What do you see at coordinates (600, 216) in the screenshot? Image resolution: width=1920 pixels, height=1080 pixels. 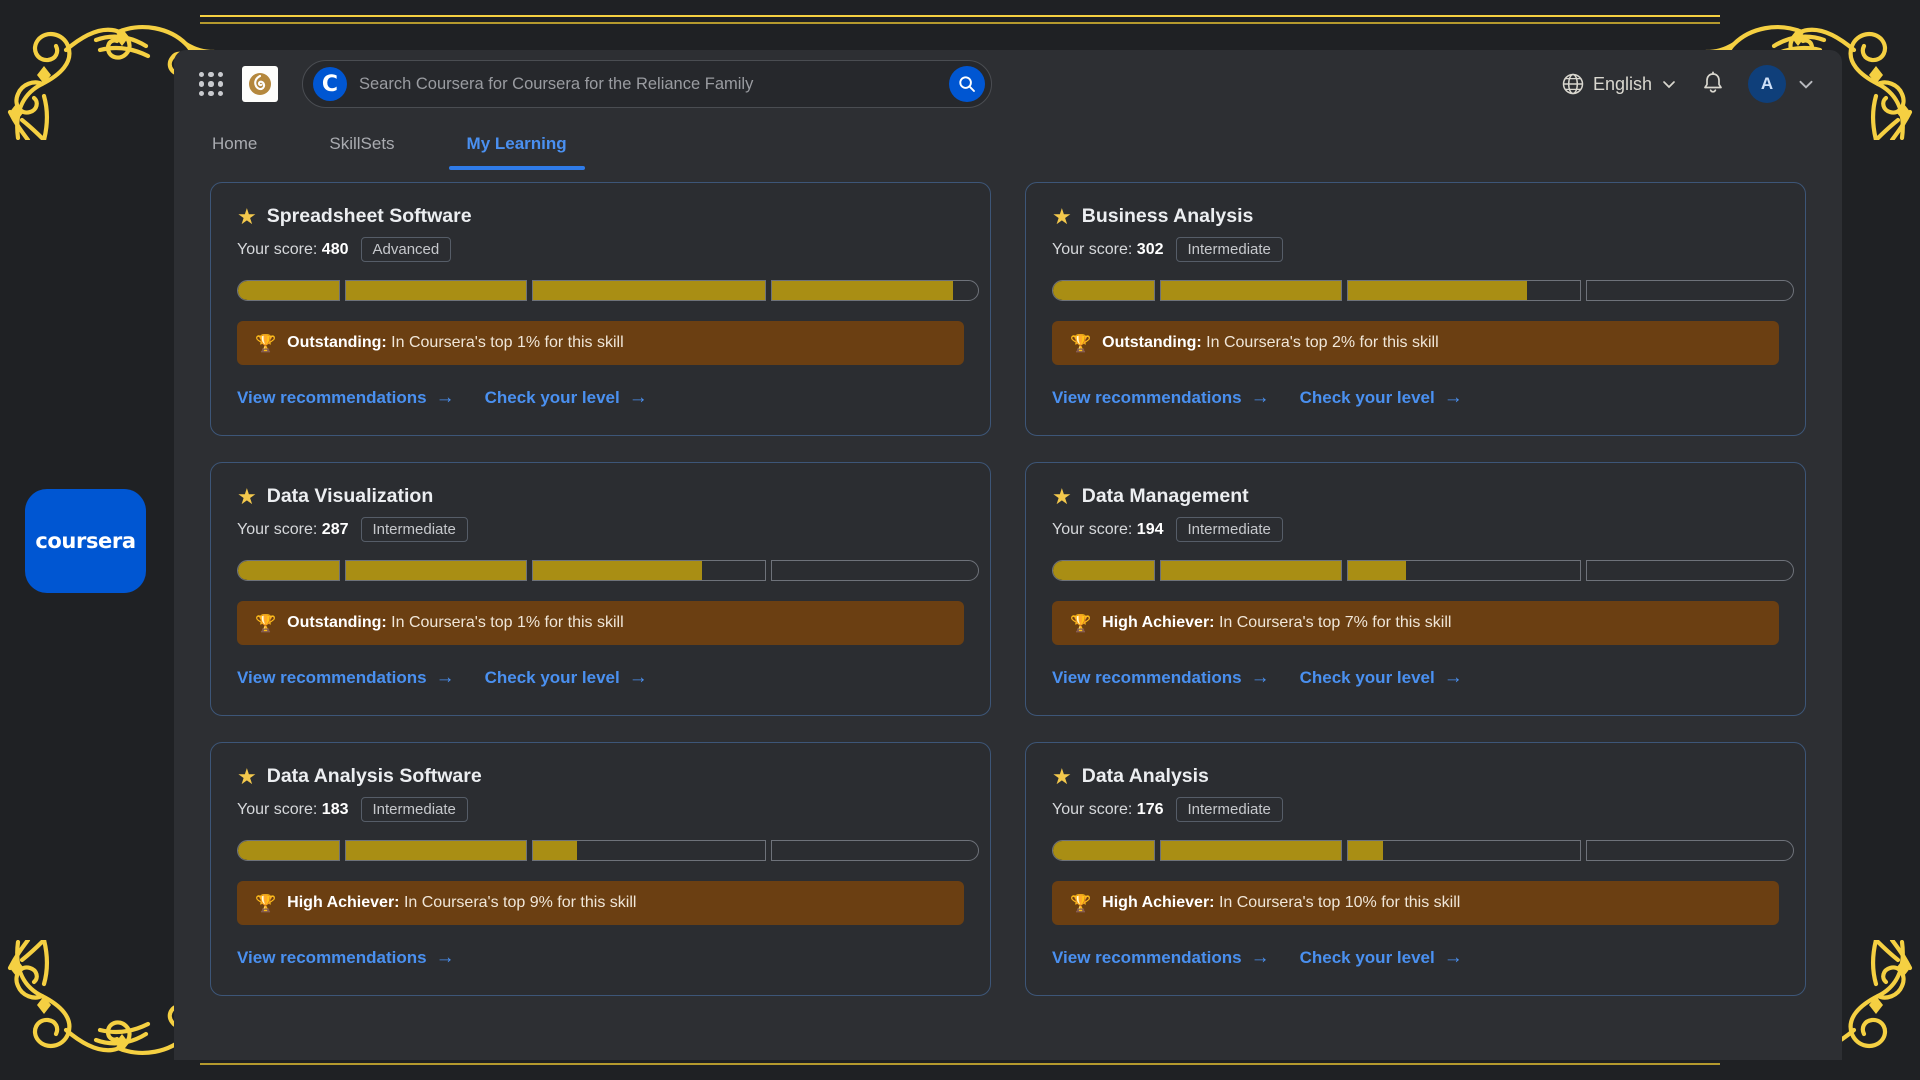 I see `card-title-row: ★ Spreadsheet Software` at bounding box center [600, 216].